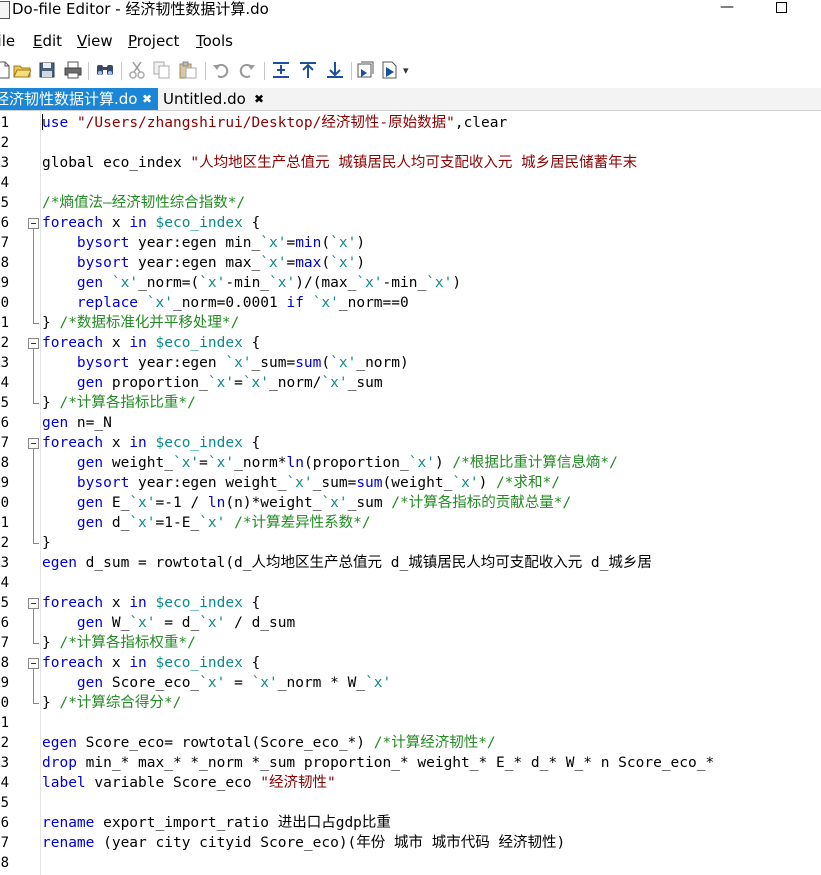 Image resolution: width=821 pixels, height=875 pixels. I want to click on code-token: variable Score_eco, so click(173, 783).